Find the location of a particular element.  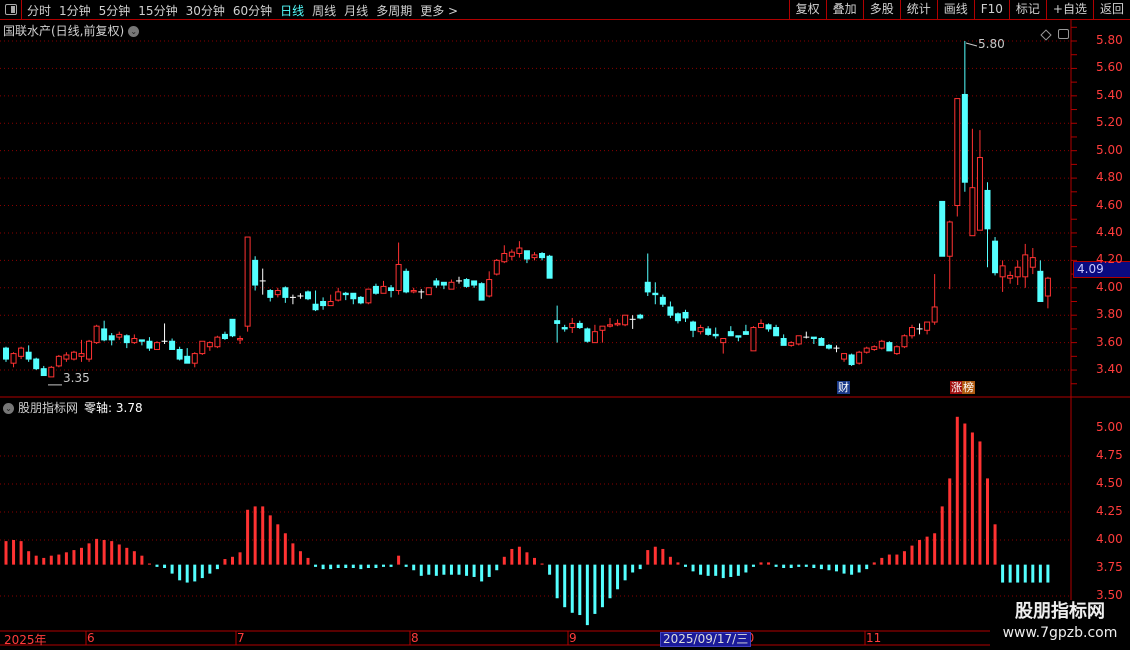

chevron-down-icon: ⌄ is located at coordinates (8, 408).